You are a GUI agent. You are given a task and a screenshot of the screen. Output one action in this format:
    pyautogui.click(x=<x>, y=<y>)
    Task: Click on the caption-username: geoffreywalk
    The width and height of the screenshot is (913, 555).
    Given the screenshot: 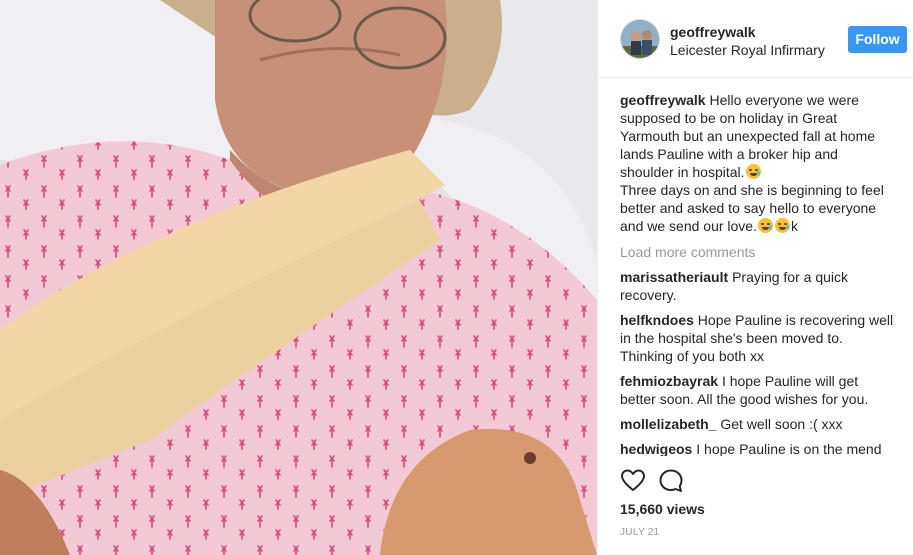 What is the action you would take?
    pyautogui.click(x=663, y=100)
    